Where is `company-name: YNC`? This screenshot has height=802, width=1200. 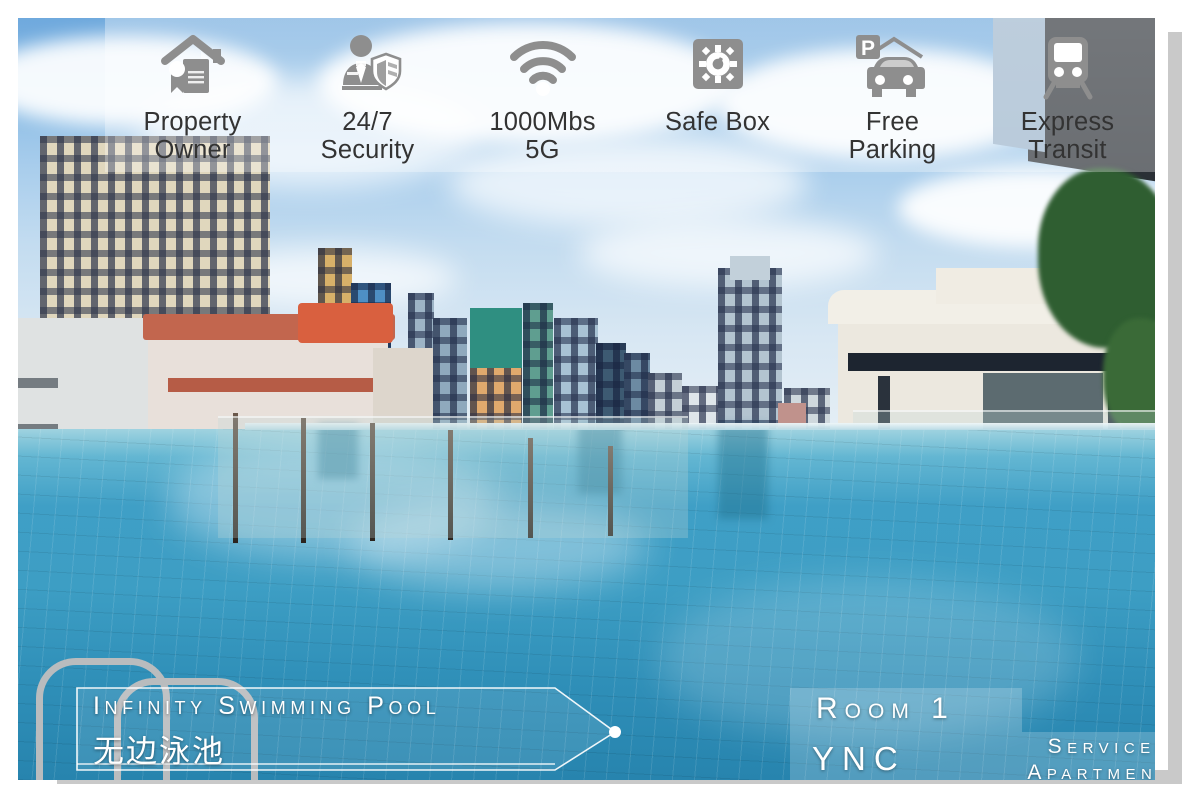 company-name: YNC is located at coordinates (859, 758).